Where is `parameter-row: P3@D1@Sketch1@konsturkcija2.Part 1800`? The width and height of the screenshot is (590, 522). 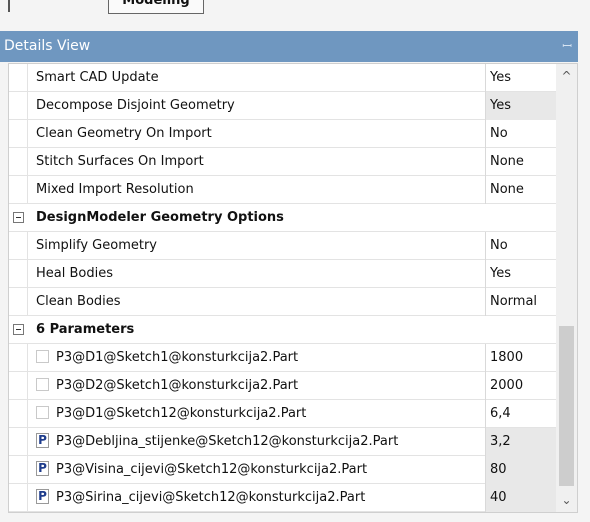
parameter-row: P3@D1@Sketch1@konsturkcija2.Part 1800 is located at coordinates (282, 358).